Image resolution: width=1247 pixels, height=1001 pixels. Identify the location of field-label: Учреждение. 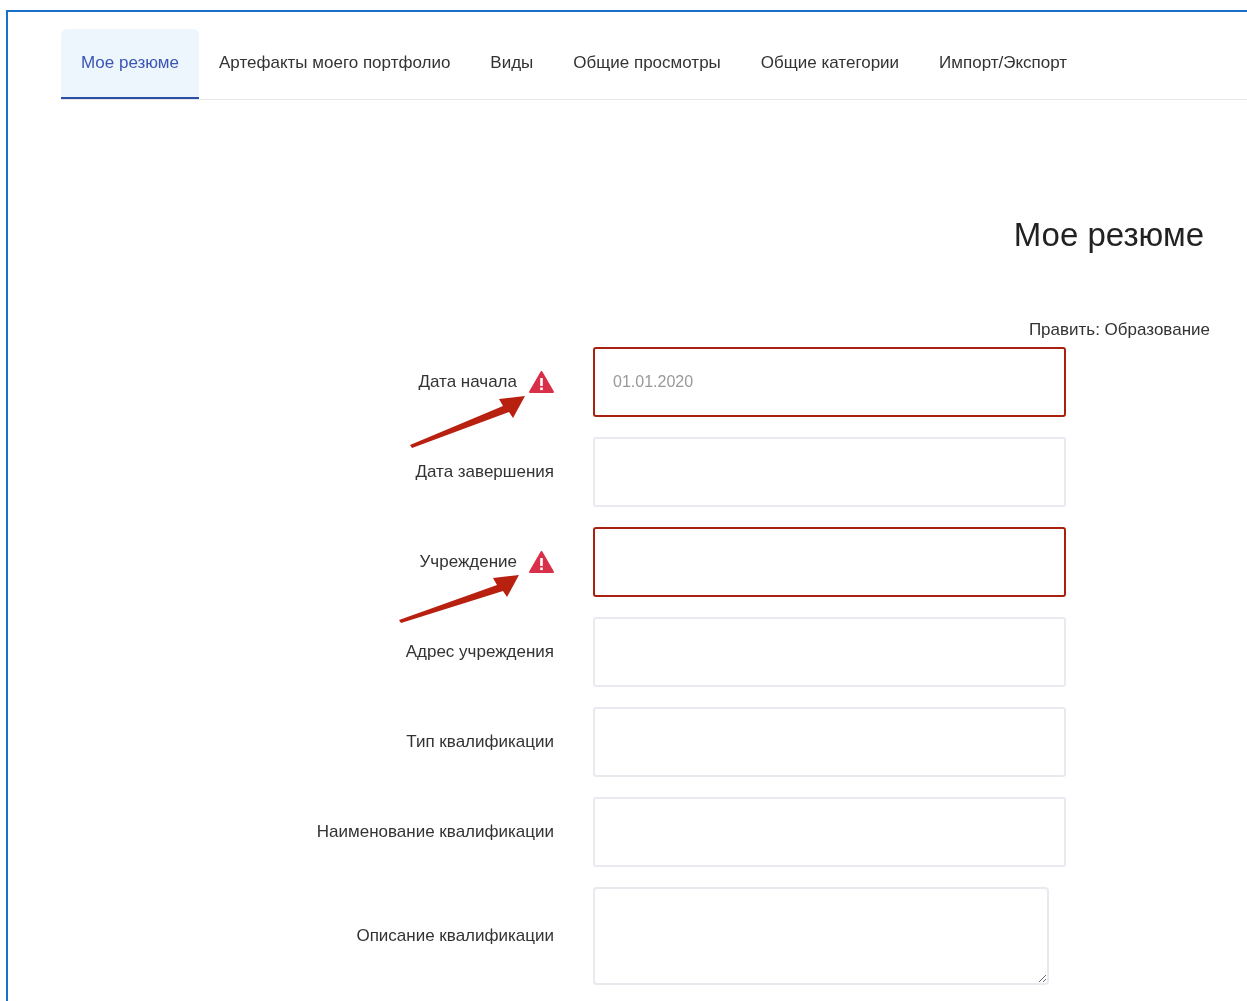
(468, 562).